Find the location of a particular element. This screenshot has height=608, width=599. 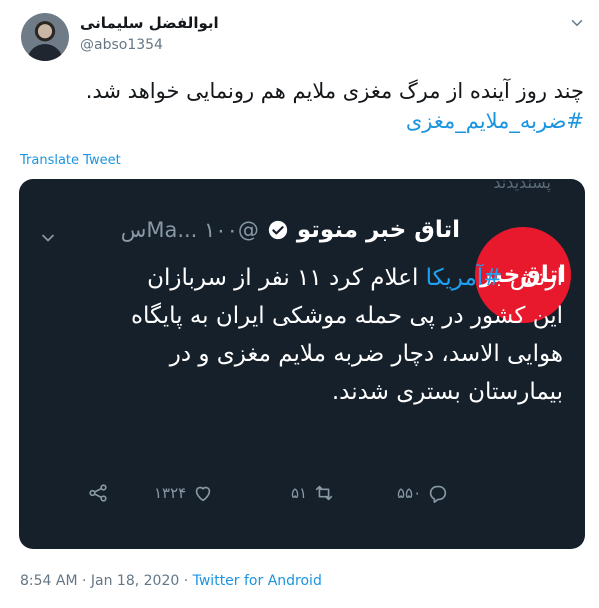

translate-tweet-link: Translate Tweet is located at coordinates (70, 160).